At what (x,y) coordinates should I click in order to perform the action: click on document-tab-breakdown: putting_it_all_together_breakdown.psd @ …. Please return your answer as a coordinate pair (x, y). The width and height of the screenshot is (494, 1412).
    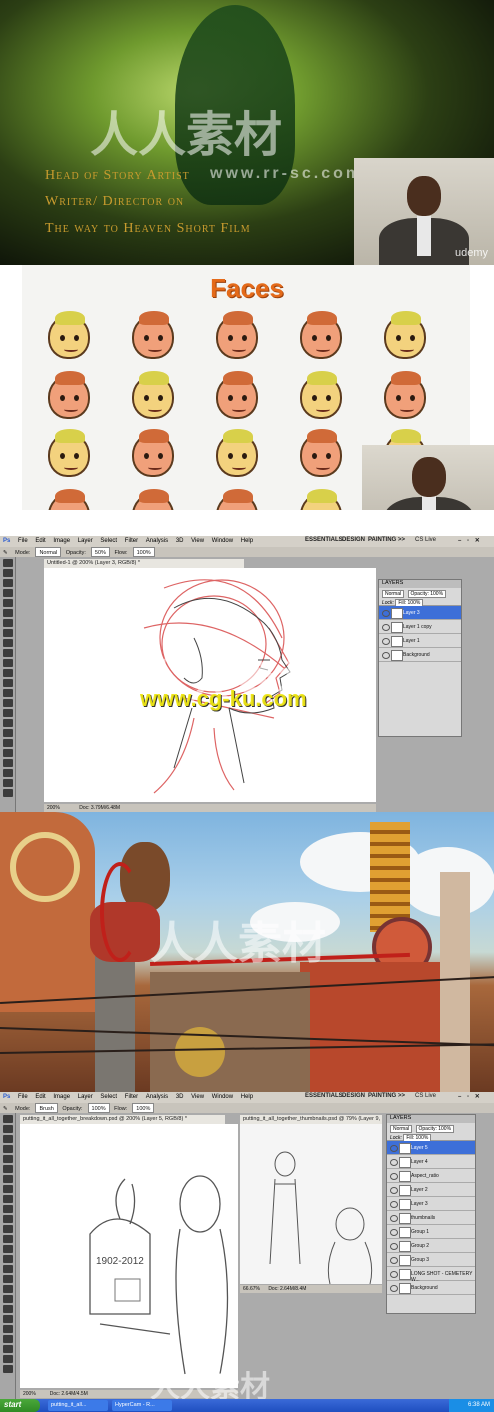
    Looking at the image, I should click on (122, 1119).